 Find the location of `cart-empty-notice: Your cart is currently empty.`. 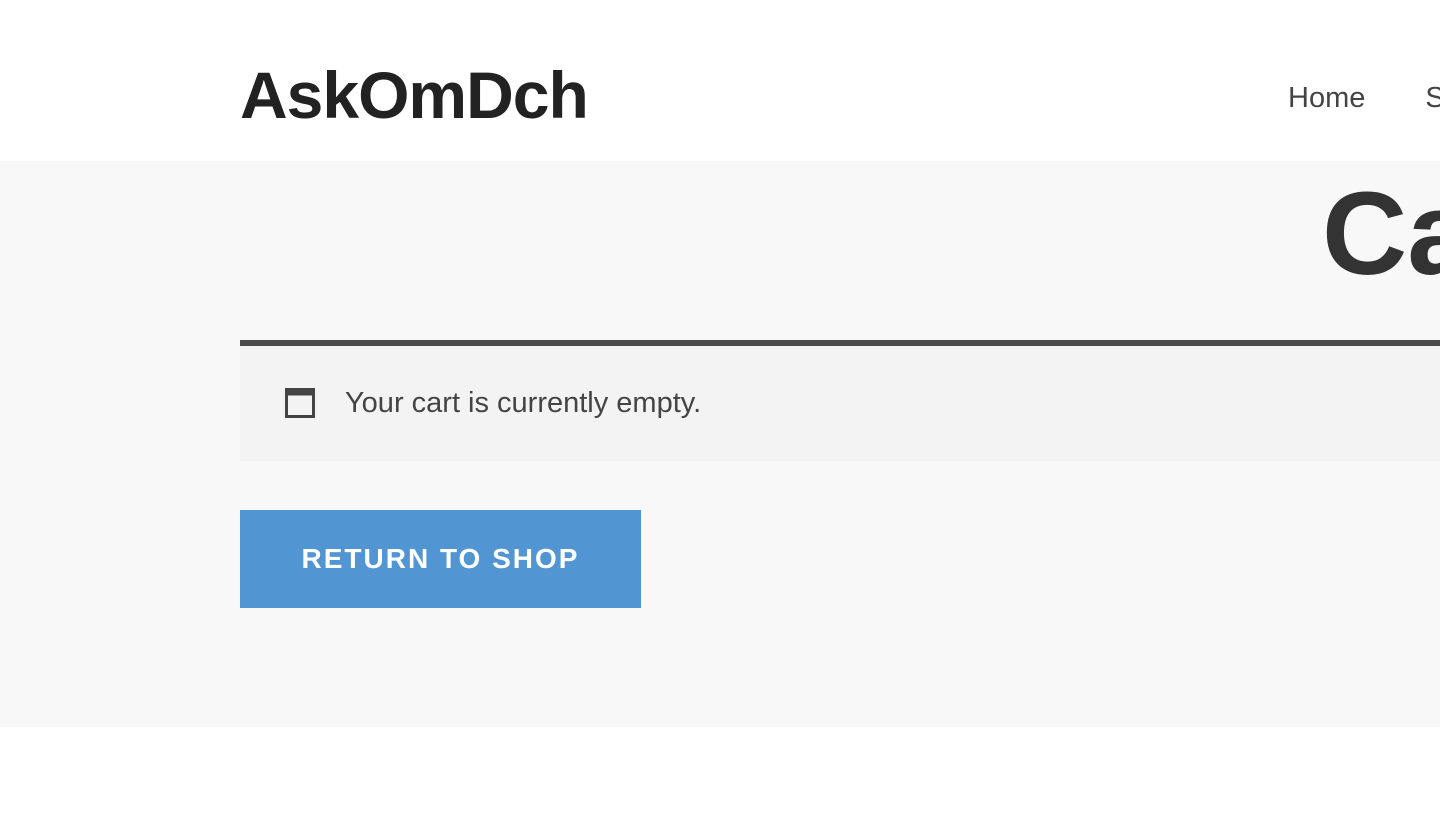

cart-empty-notice: Your cart is currently empty. is located at coordinates (840, 400).